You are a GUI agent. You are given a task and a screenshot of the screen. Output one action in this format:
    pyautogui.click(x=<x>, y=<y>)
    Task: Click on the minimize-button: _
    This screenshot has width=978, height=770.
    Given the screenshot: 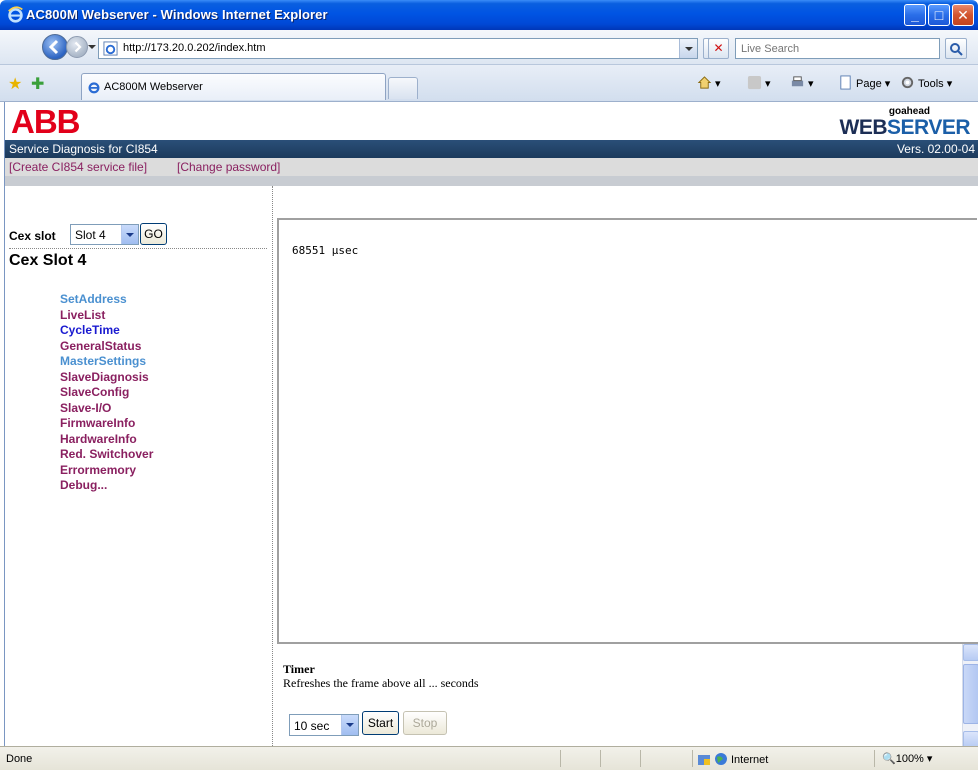 What is the action you would take?
    pyautogui.click(x=915, y=15)
    